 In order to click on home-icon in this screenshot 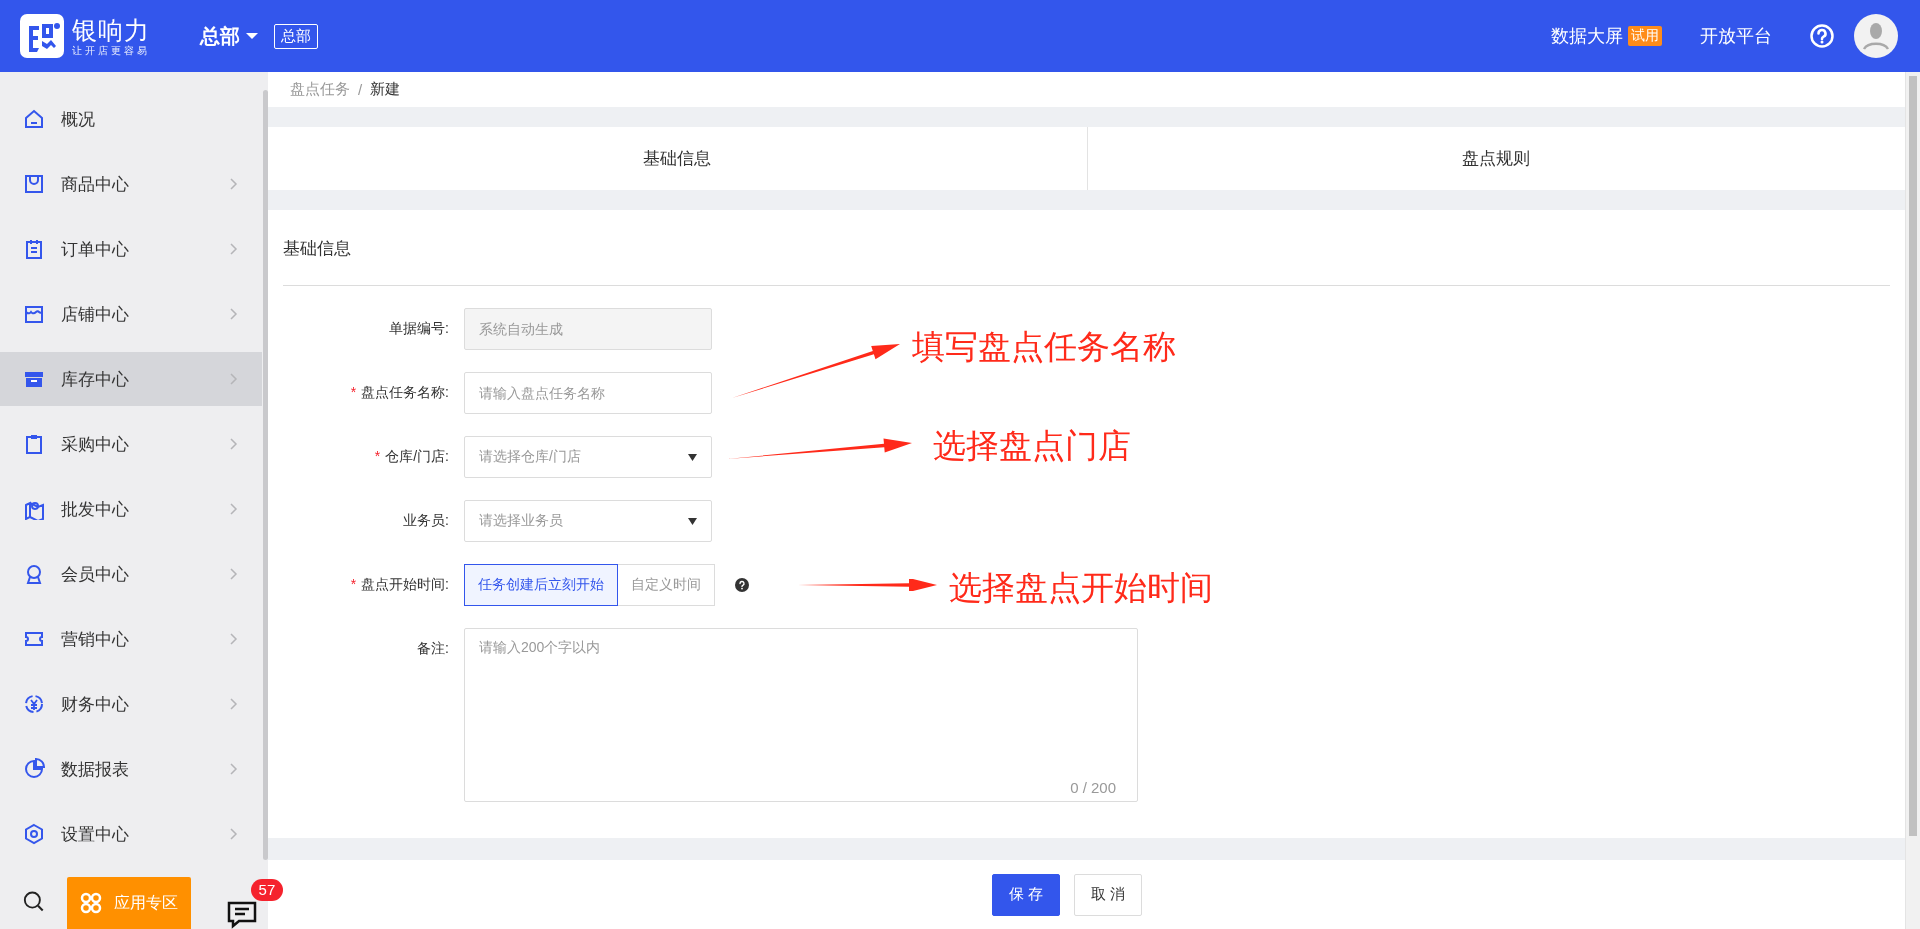, I will do `click(34, 119)`.